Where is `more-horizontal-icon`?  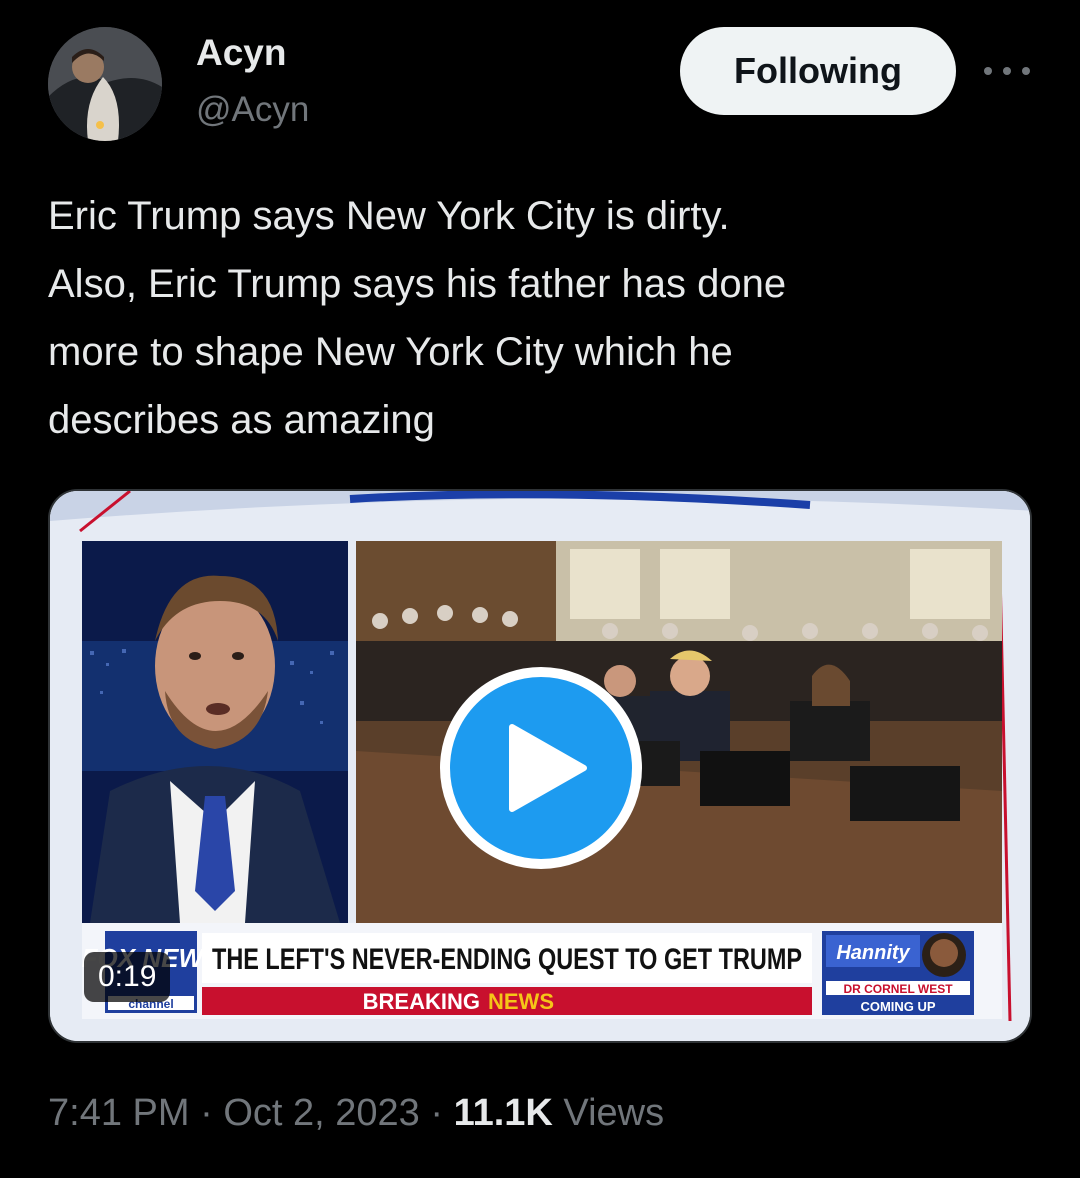 more-horizontal-icon is located at coordinates (1007, 71).